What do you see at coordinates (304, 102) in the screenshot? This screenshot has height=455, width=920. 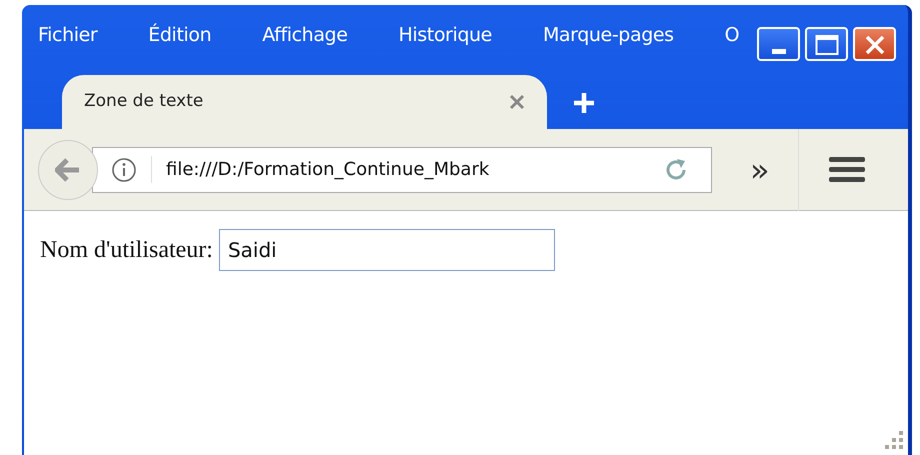 I see `browser-tab: Zone de texte` at bounding box center [304, 102].